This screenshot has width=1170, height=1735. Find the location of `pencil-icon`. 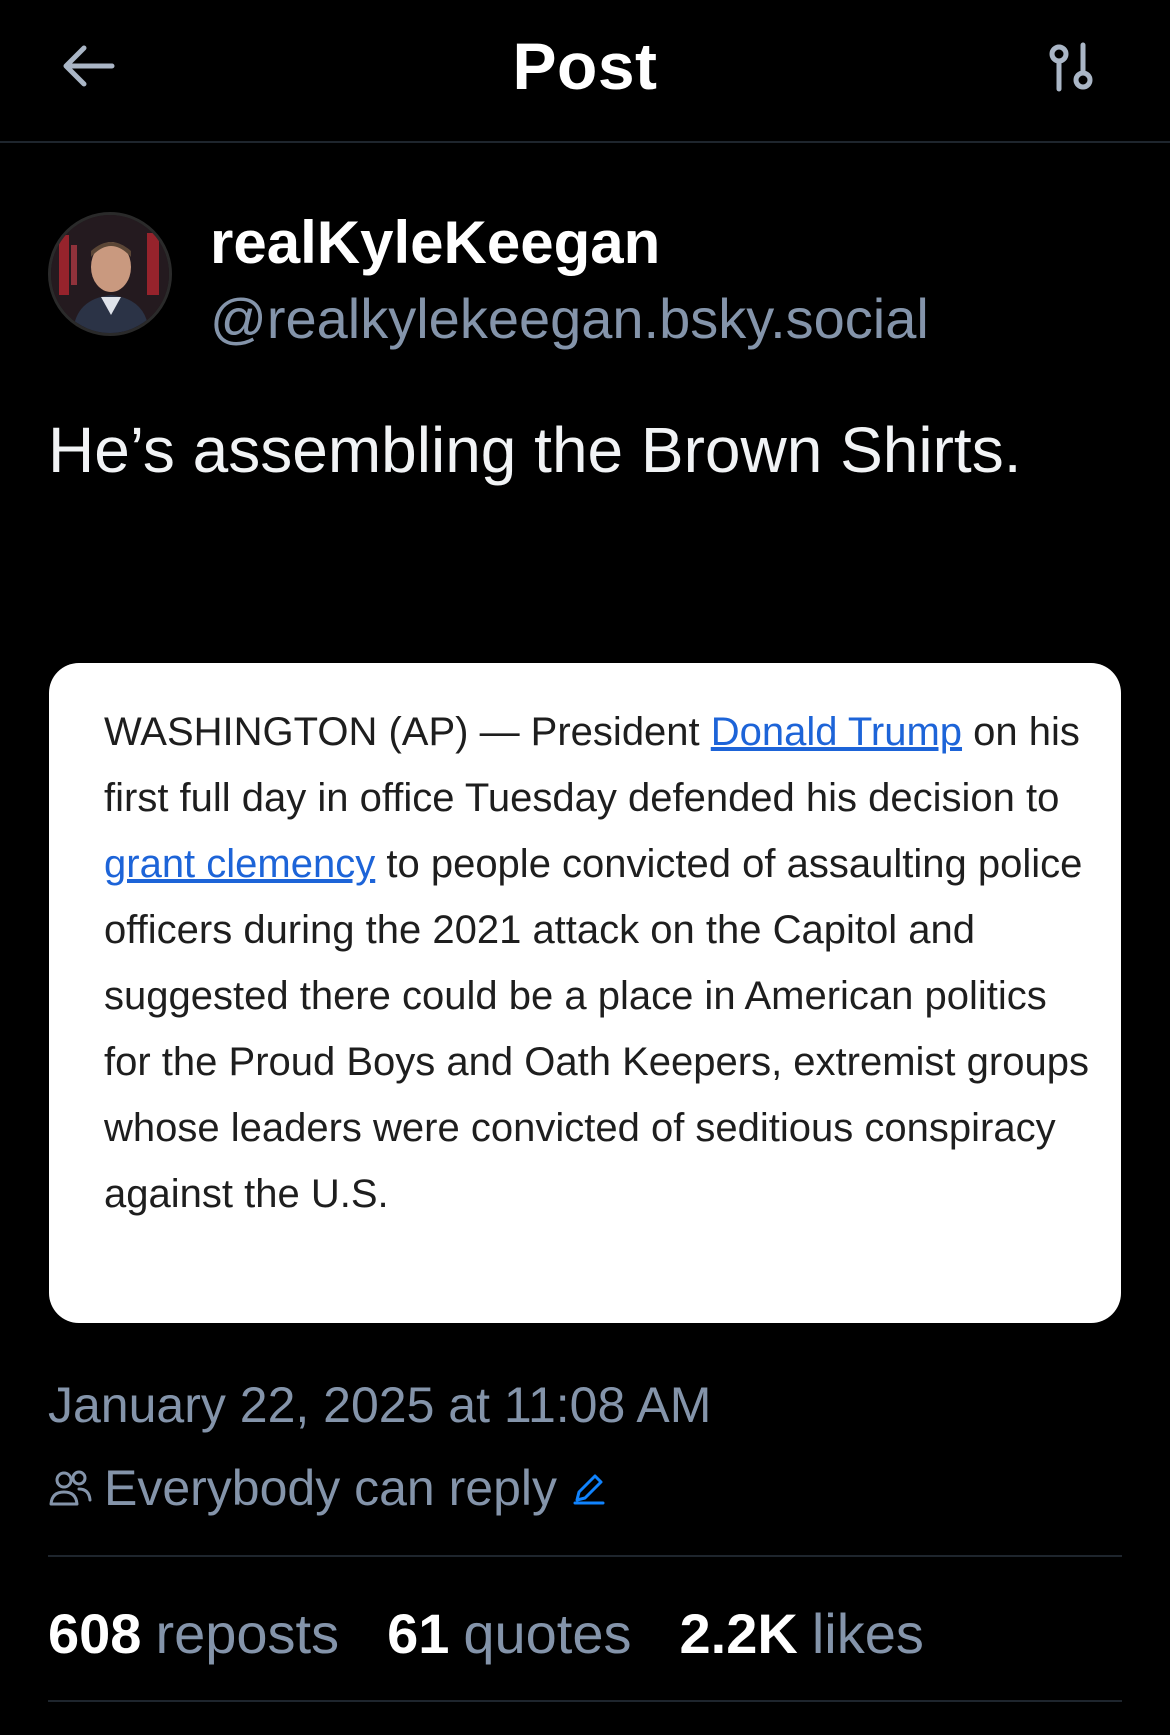

pencil-icon is located at coordinates (589, 1489).